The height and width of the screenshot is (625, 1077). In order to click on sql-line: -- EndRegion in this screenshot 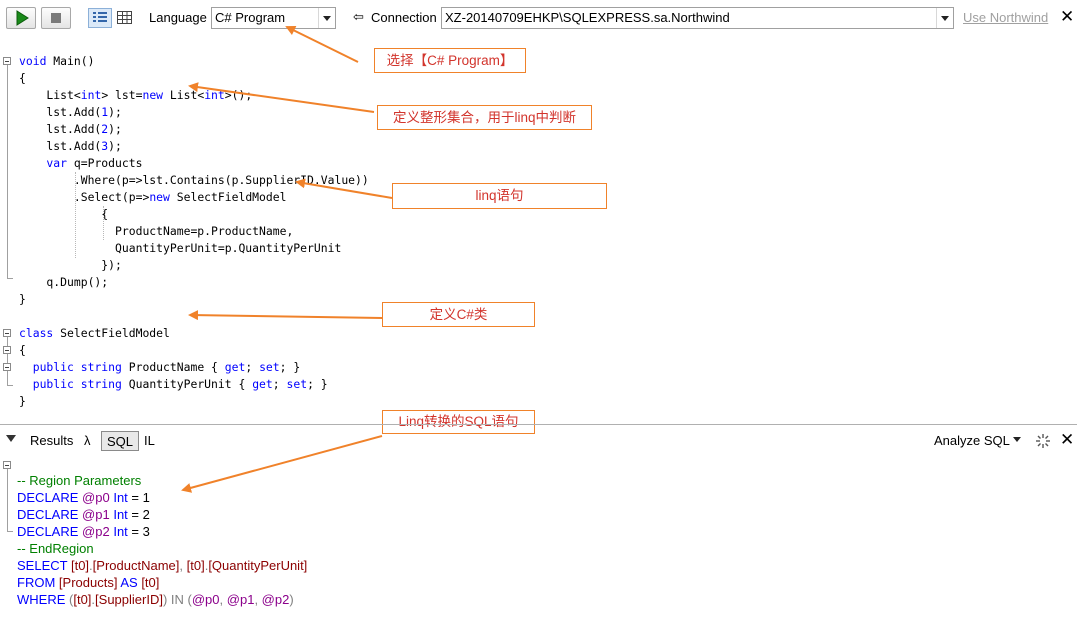, I will do `click(55, 548)`.